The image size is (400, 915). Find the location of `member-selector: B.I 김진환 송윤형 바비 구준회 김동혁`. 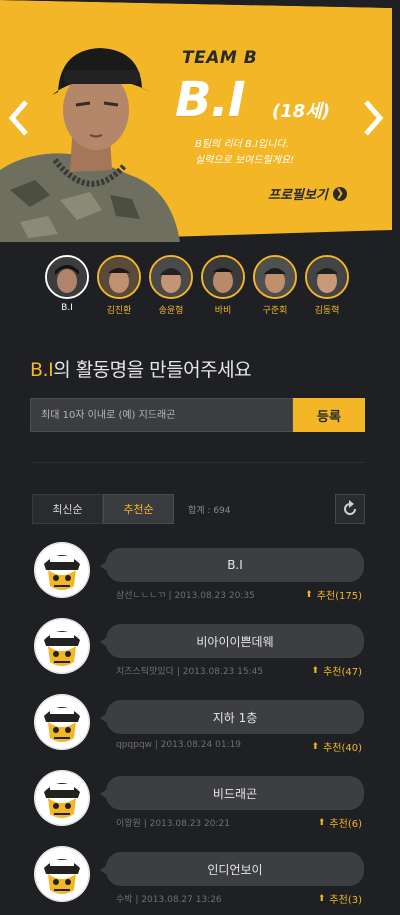

member-selector: B.I 김진환 송윤형 바비 구준회 김동혁 is located at coordinates (204, 286).